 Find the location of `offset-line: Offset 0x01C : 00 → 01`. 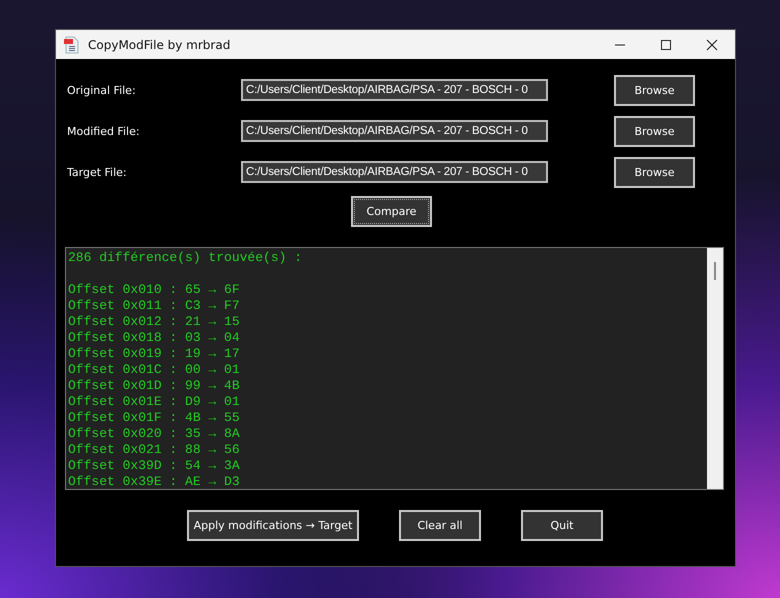

offset-line: Offset 0x01C : 00 → 01 is located at coordinates (154, 370).